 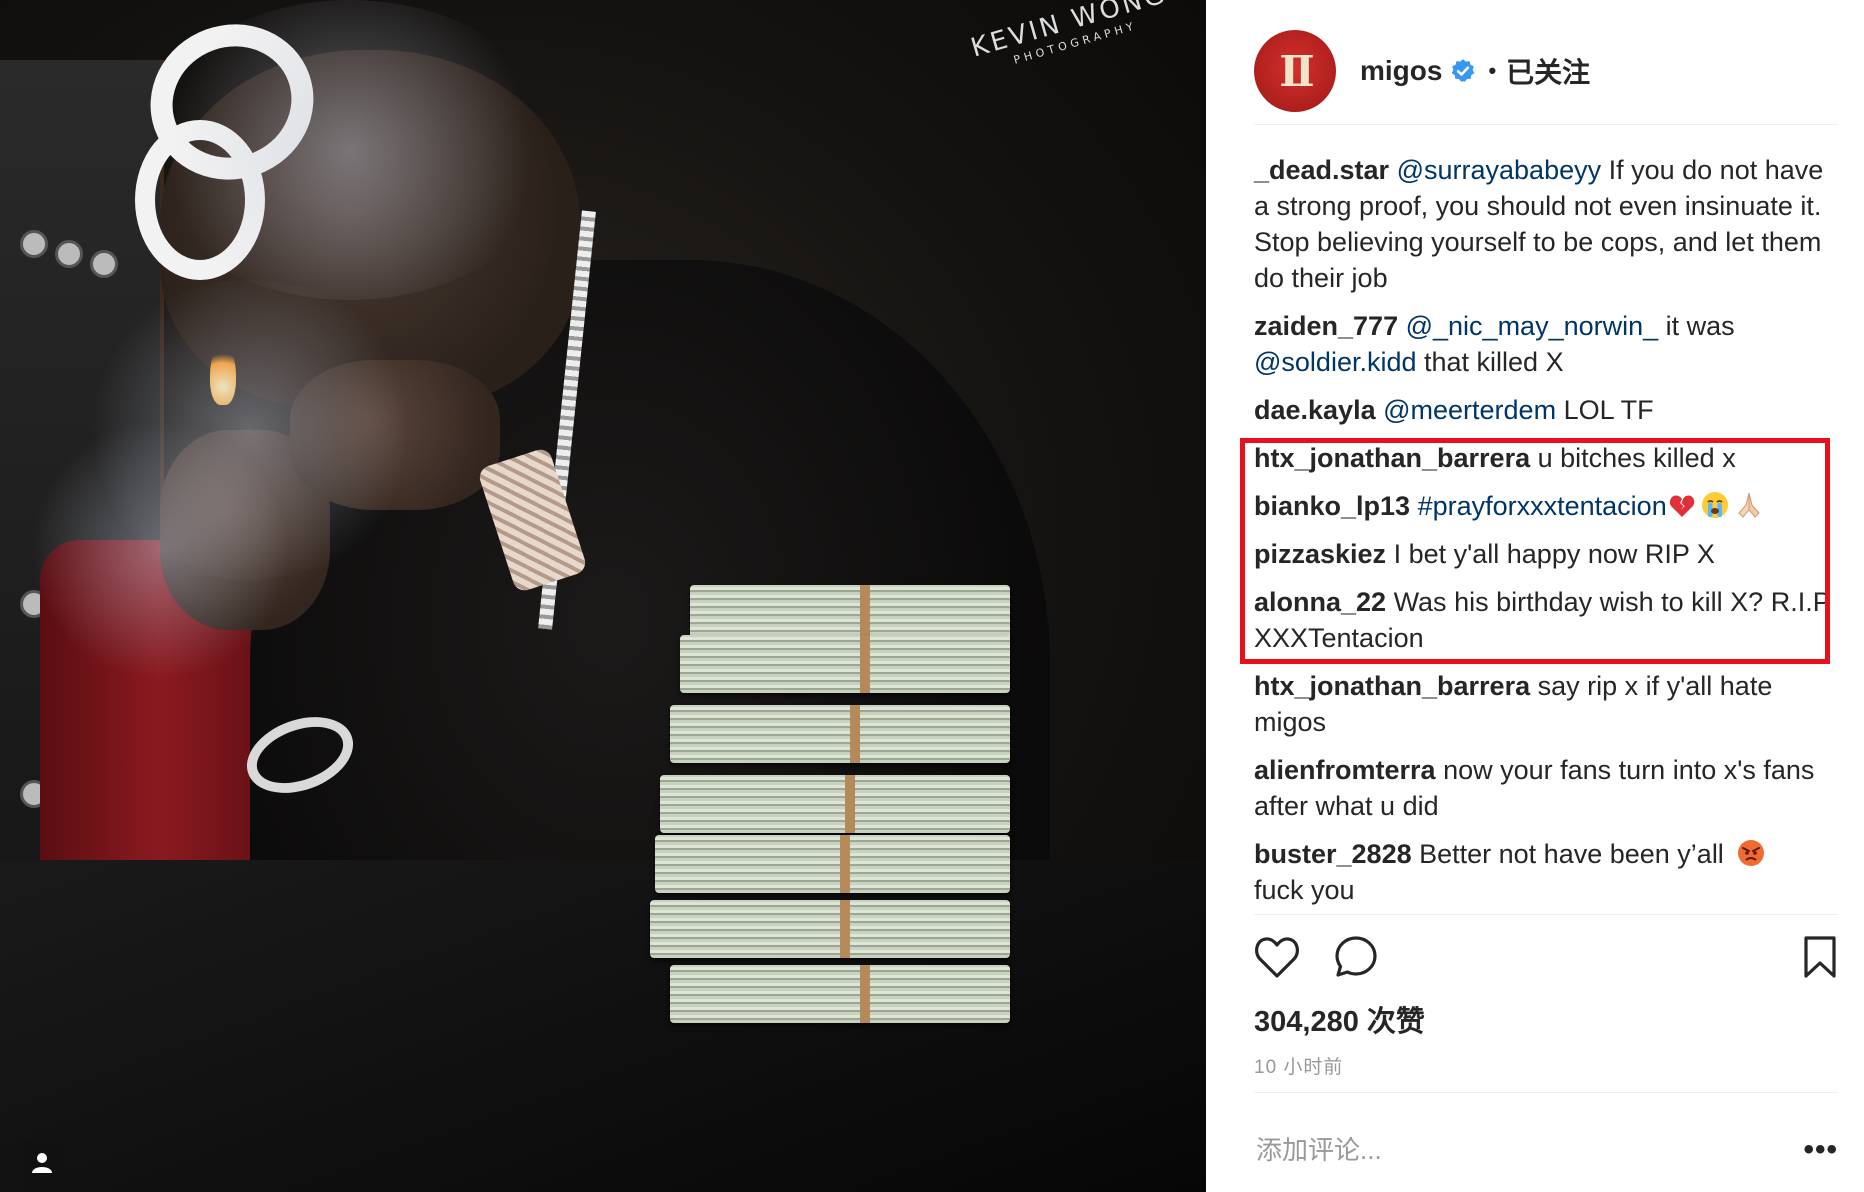 I want to click on comment-username: pizzaskiez, so click(x=1320, y=554).